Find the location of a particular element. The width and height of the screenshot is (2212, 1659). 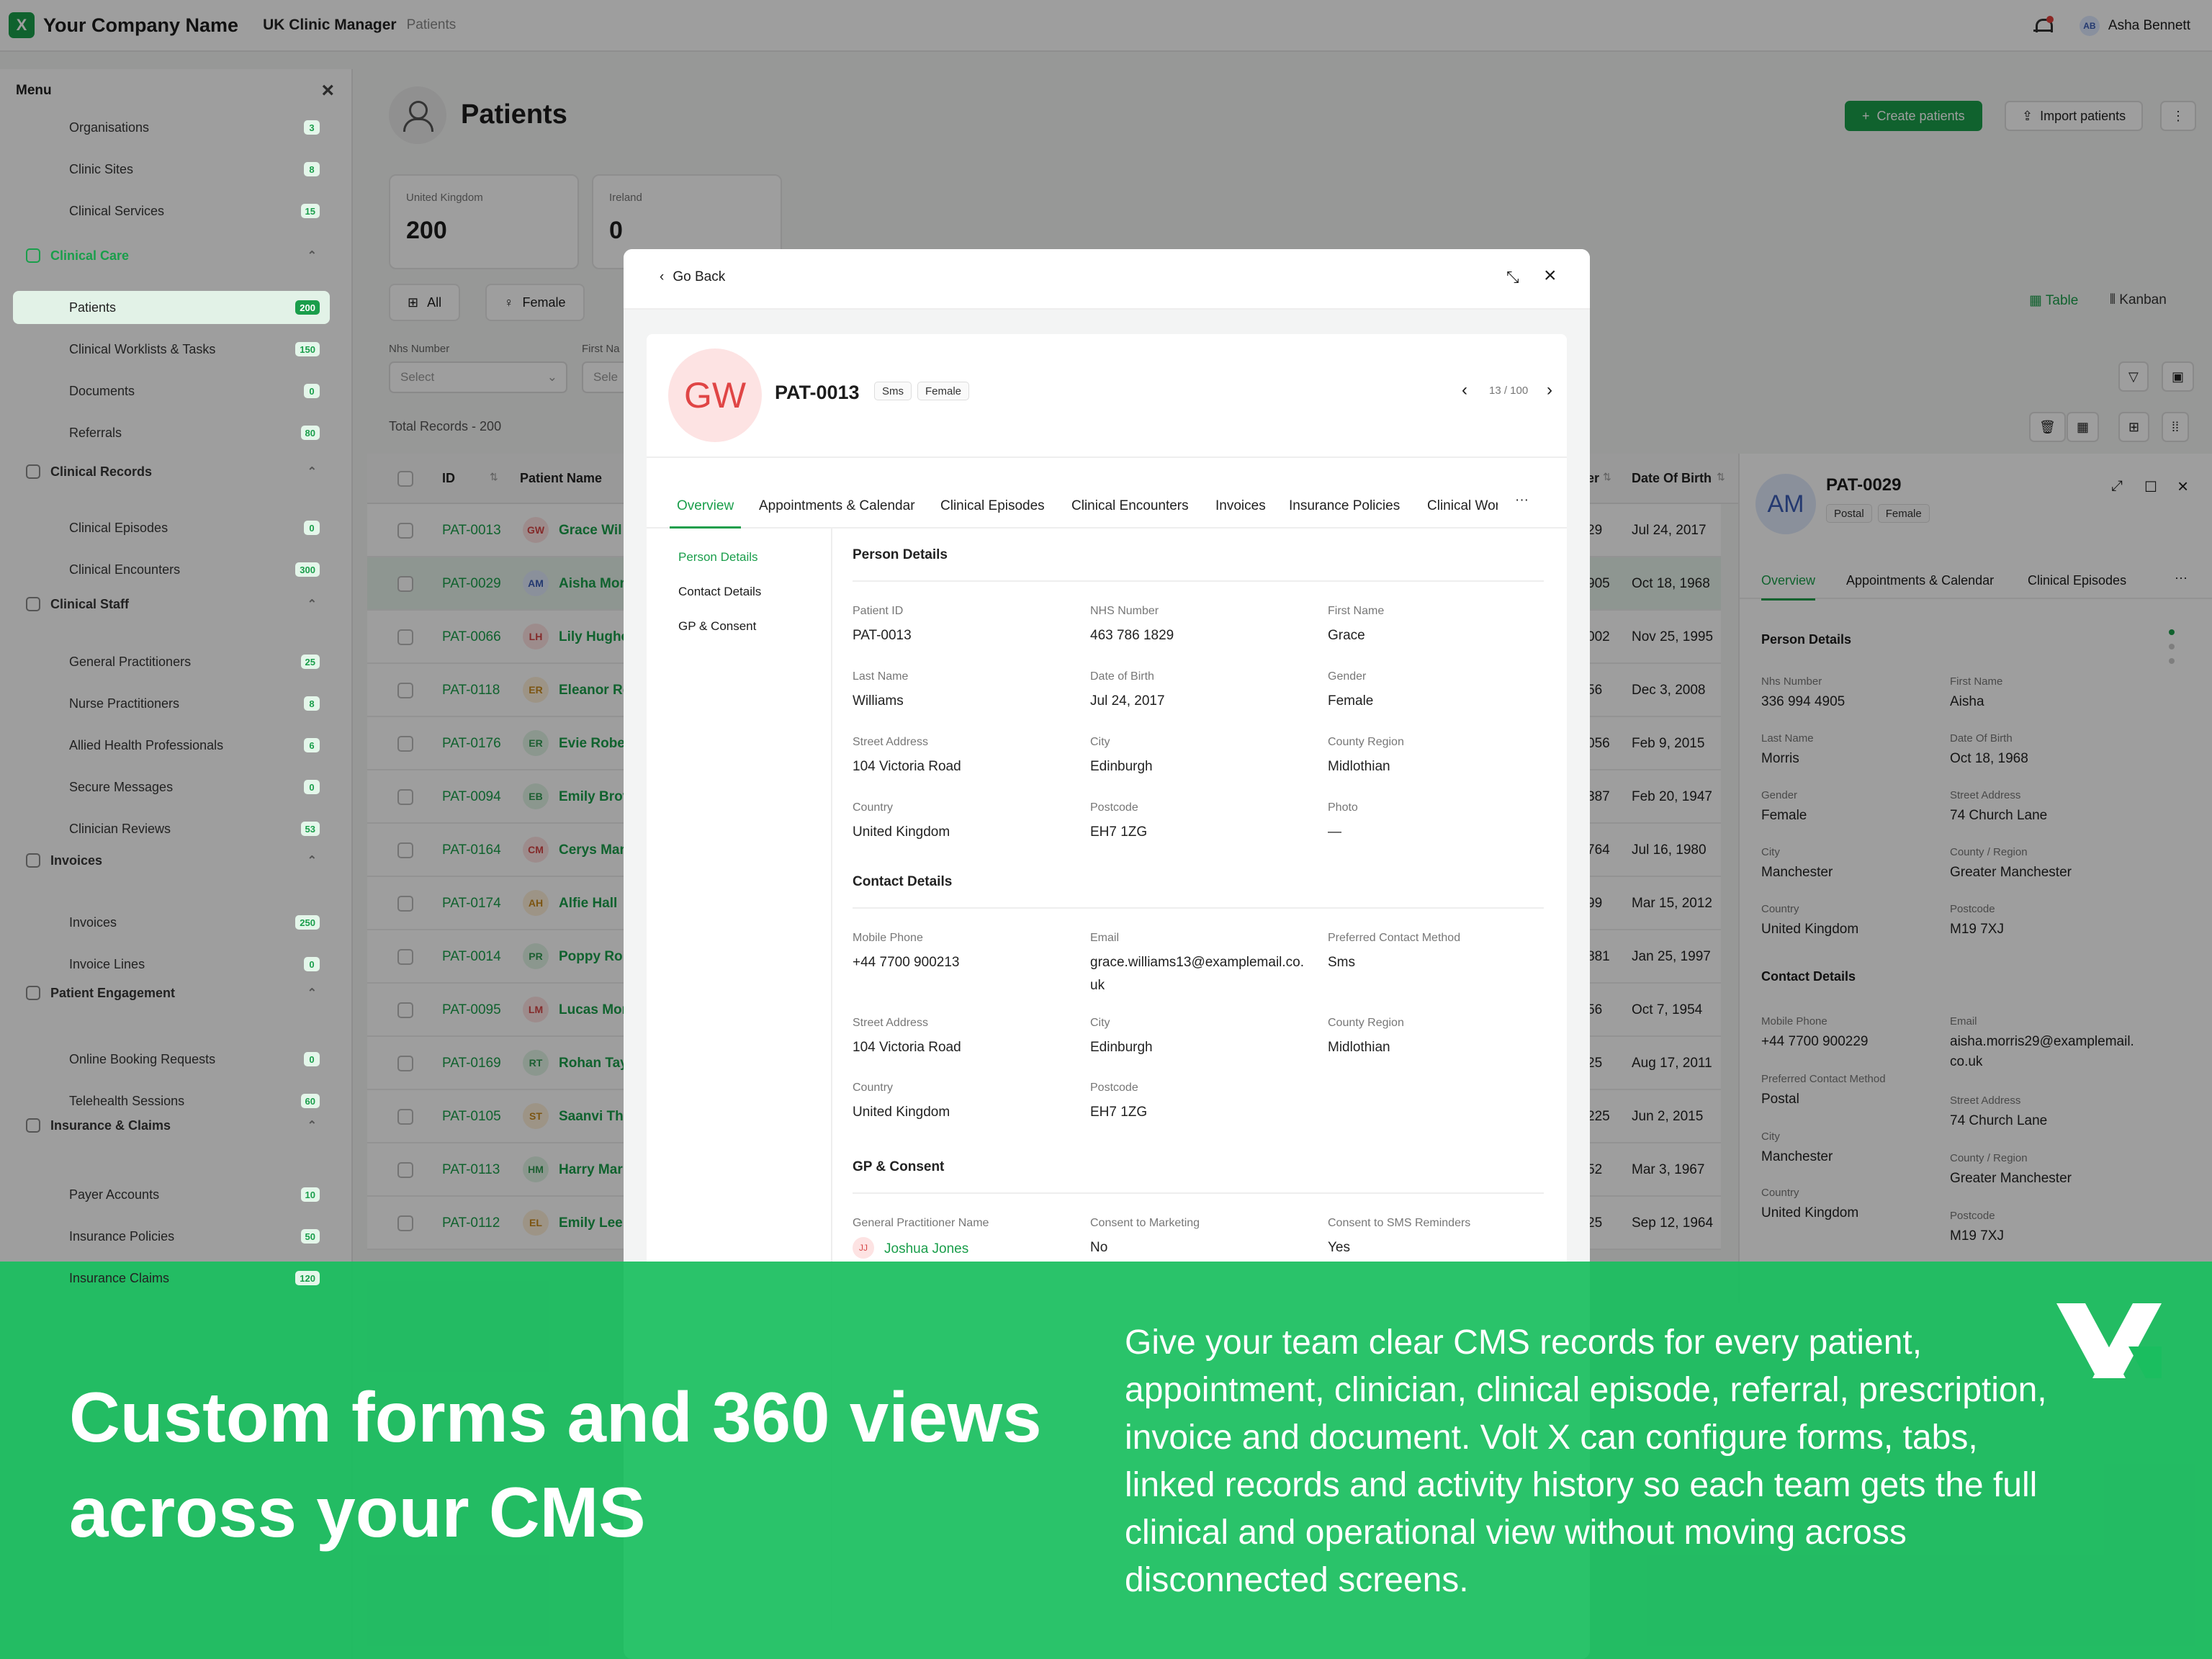

sidebar-item: Insurance Claims 120 is located at coordinates (171, 1279).